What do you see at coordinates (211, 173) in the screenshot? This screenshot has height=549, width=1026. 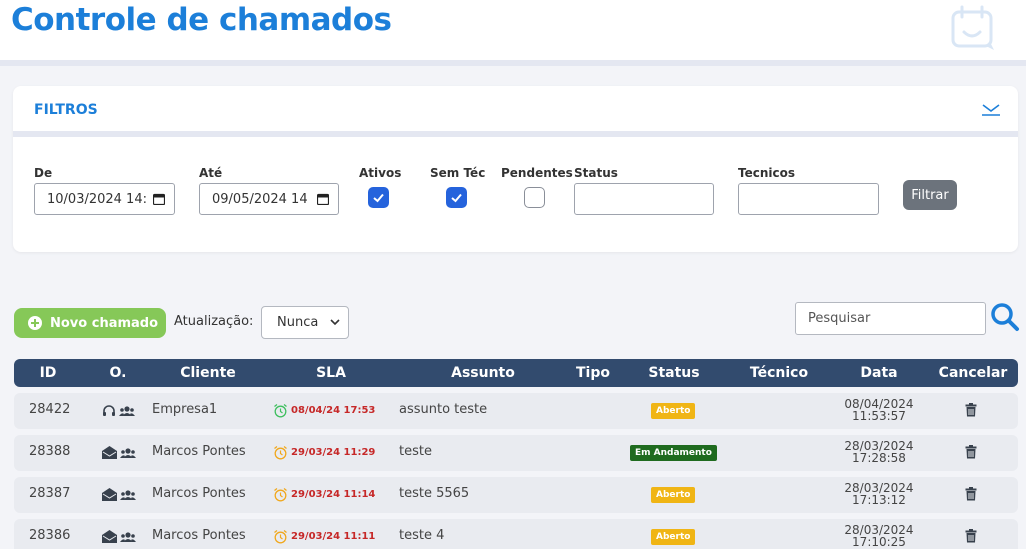 I see `ate-label: Até` at bounding box center [211, 173].